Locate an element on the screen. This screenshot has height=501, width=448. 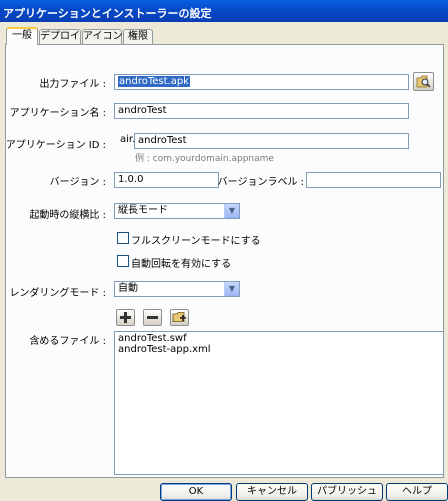
folder-search-icon is located at coordinates (423, 81).